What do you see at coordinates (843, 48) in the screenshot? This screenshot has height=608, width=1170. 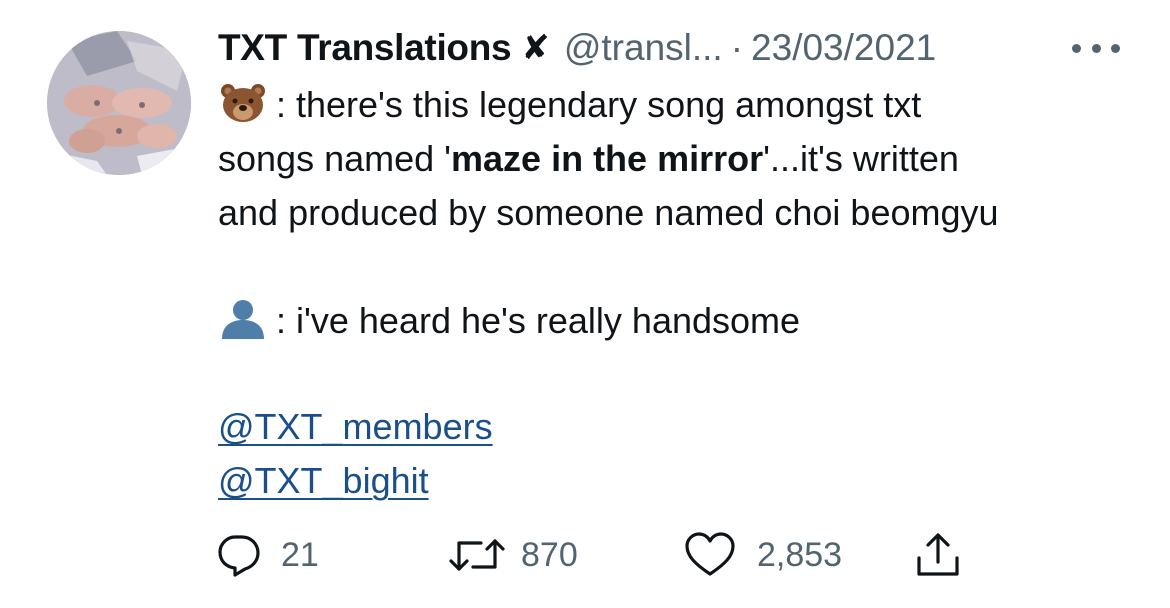 I see `tweet-date: 23/03/2021` at bounding box center [843, 48].